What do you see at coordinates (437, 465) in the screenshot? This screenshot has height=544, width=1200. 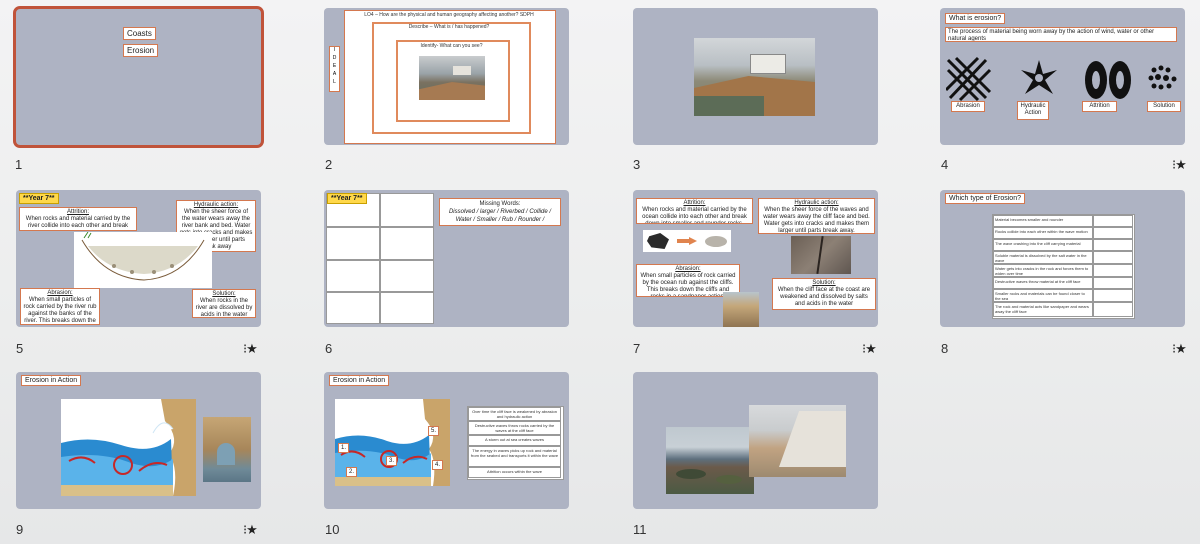 I see `step-4-marker: 4.` at bounding box center [437, 465].